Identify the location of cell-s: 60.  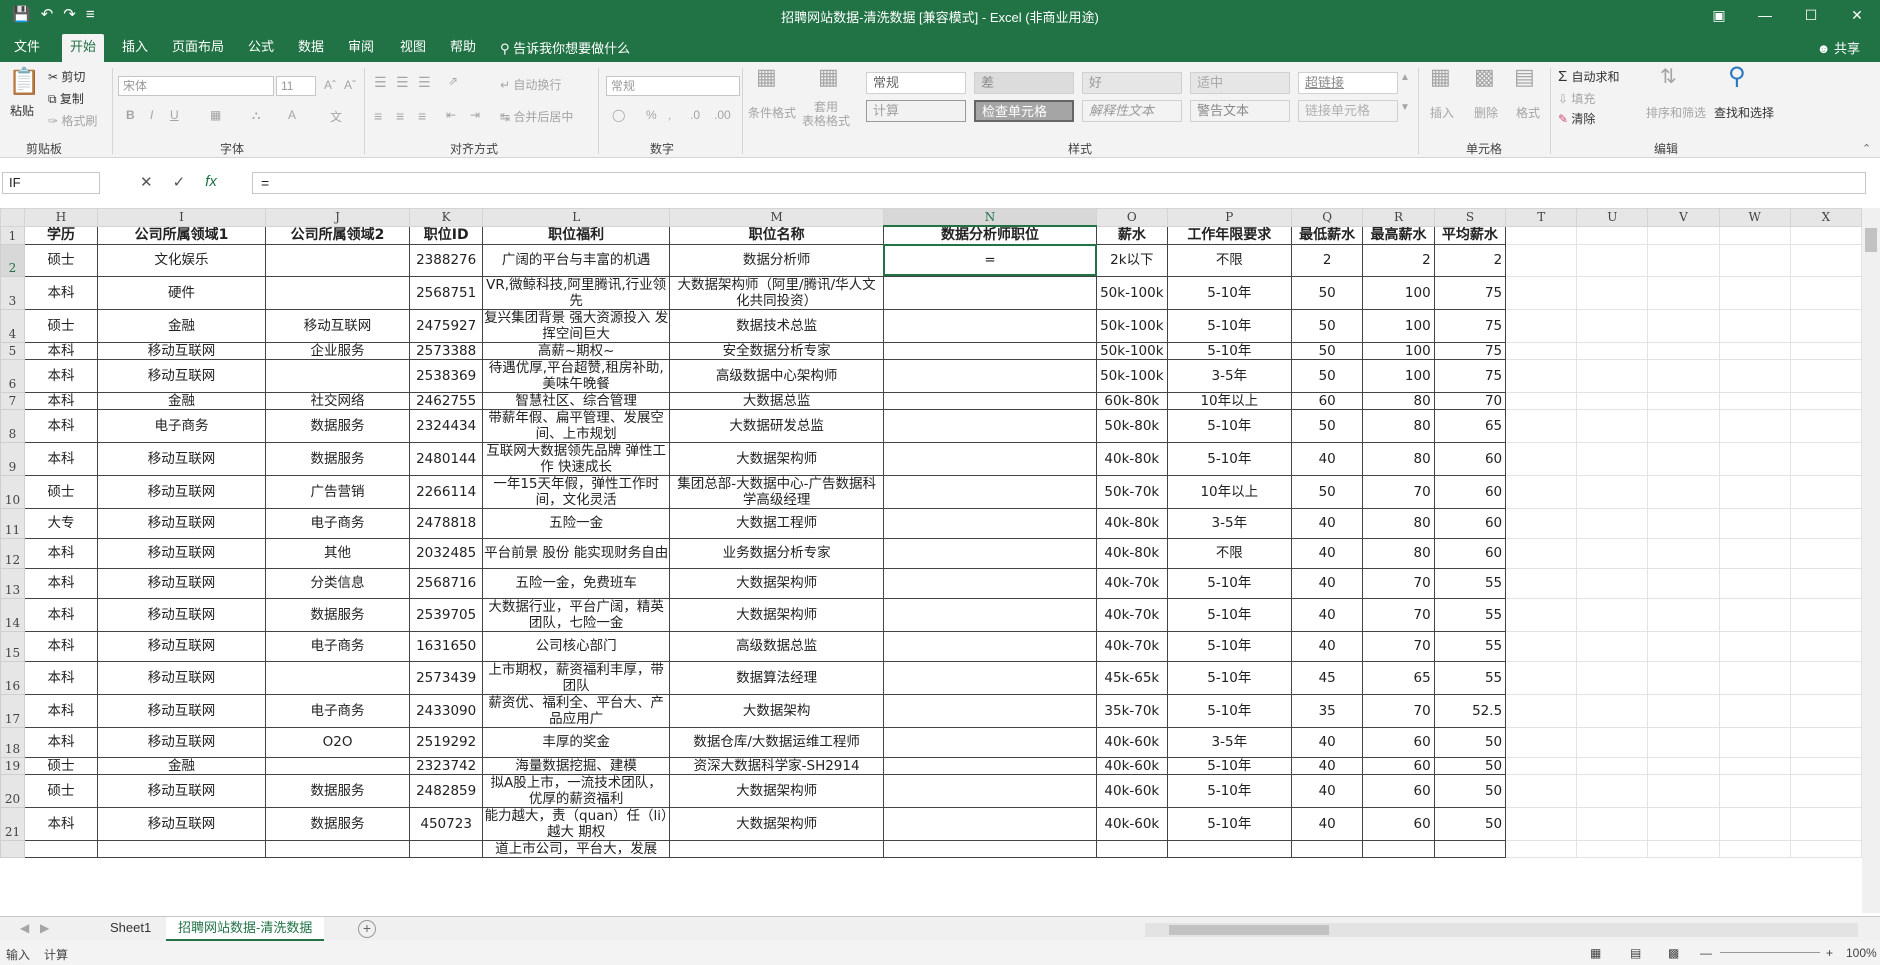
(1470, 458).